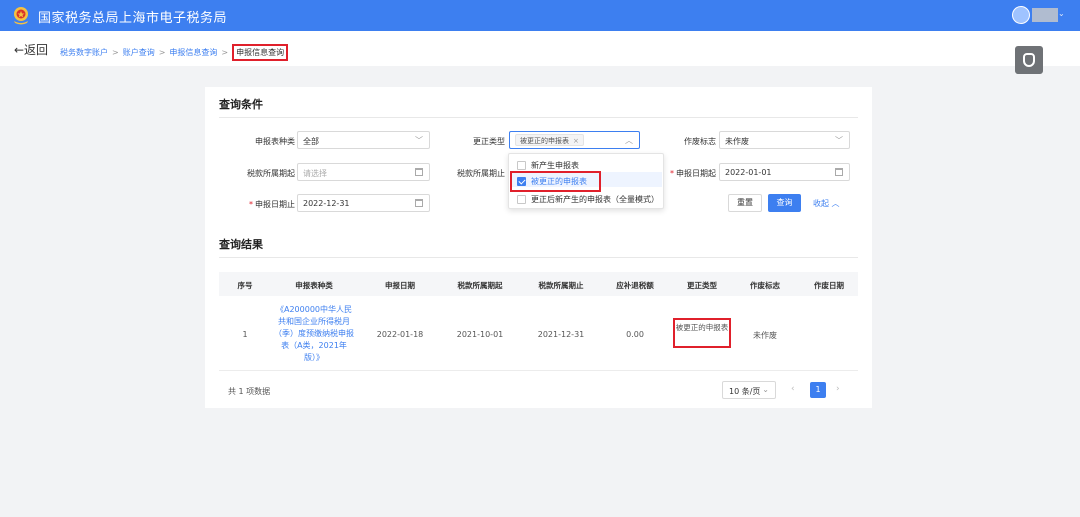  I want to click on side-tool-button, so click(1029, 60).